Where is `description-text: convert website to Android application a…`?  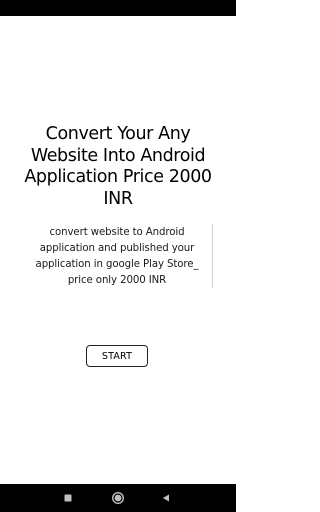
description-text: convert website to Android application a… is located at coordinates (117, 256).